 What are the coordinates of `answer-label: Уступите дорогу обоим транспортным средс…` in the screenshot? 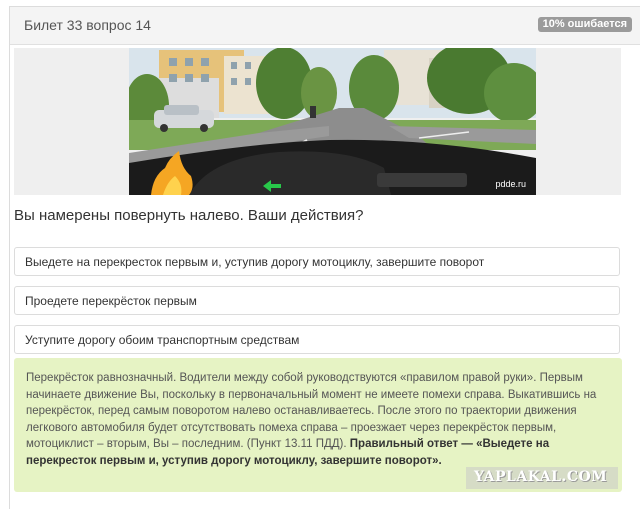 It's located at (162, 340).